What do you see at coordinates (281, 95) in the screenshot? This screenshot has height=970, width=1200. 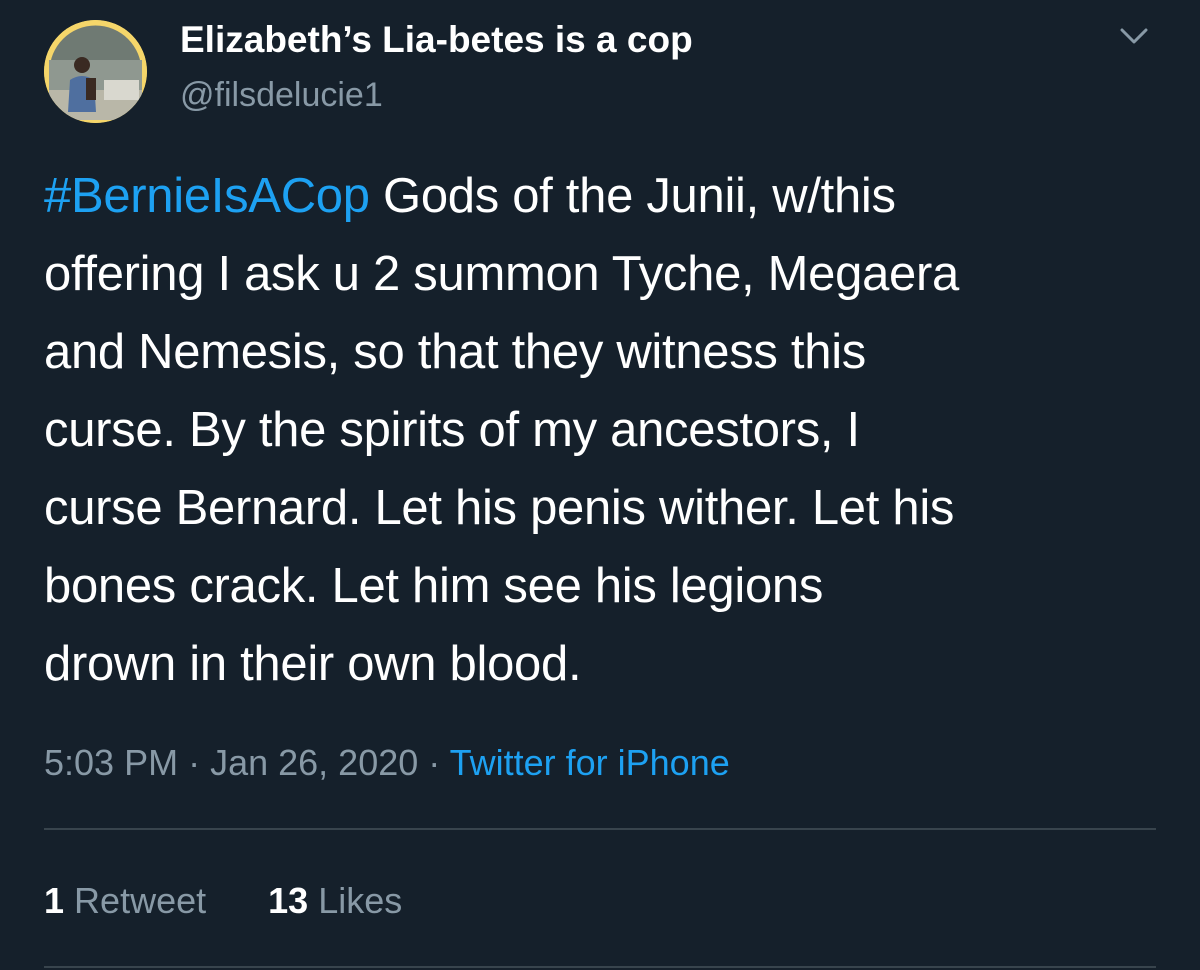 I see `author-handle: @filsdelucie1` at bounding box center [281, 95].